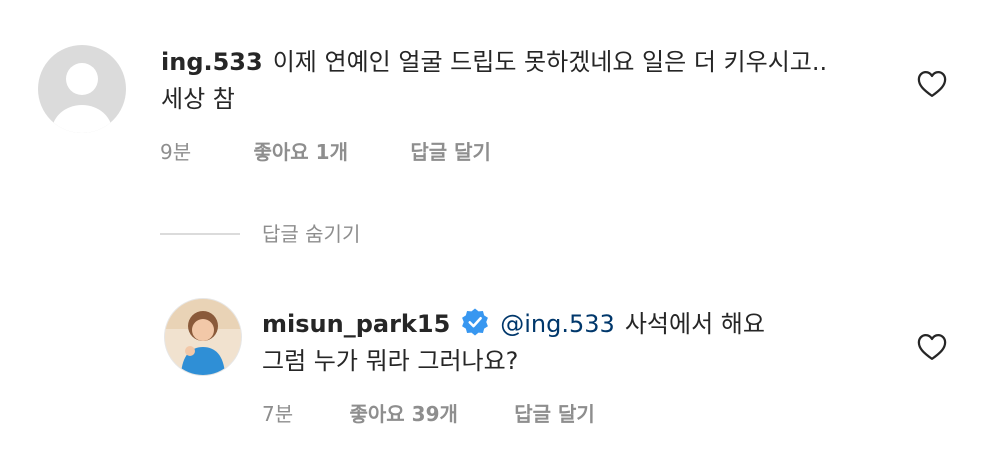 This screenshot has width=1000, height=454. Describe the element at coordinates (356, 324) in the screenshot. I see `reply-username: misun_park15` at that location.